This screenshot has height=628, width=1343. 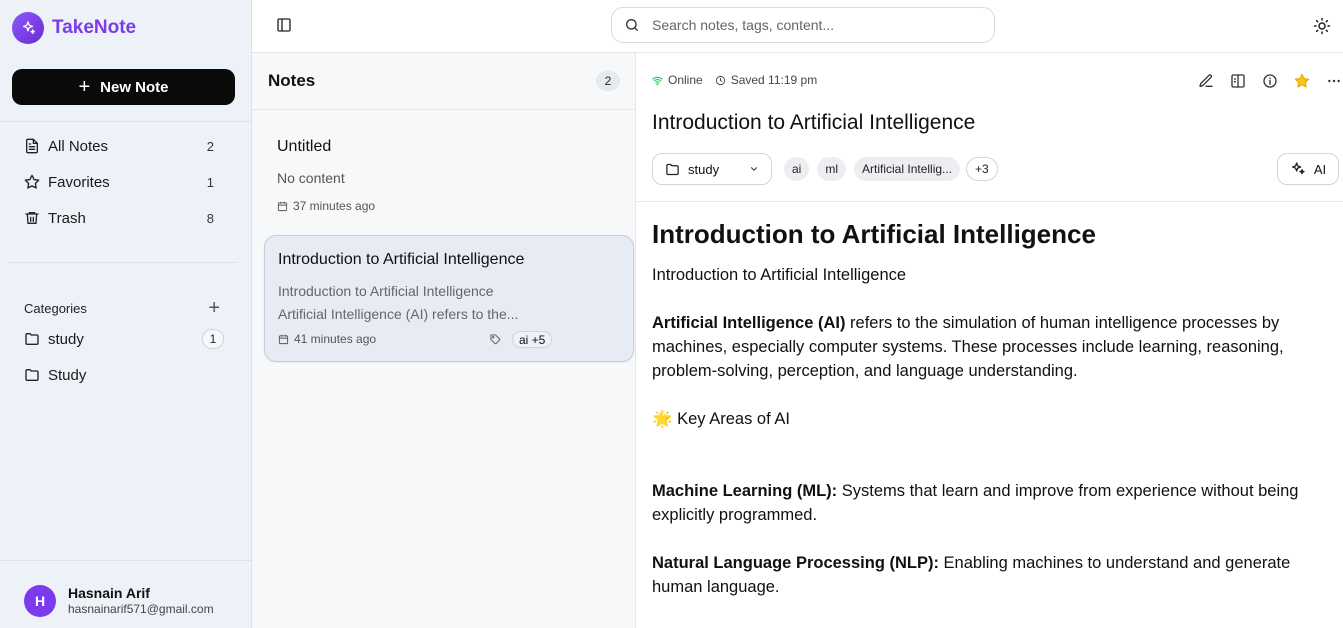 What do you see at coordinates (745, 491) in the screenshot?
I see `ml-term: Machine Learning (ML):` at bounding box center [745, 491].